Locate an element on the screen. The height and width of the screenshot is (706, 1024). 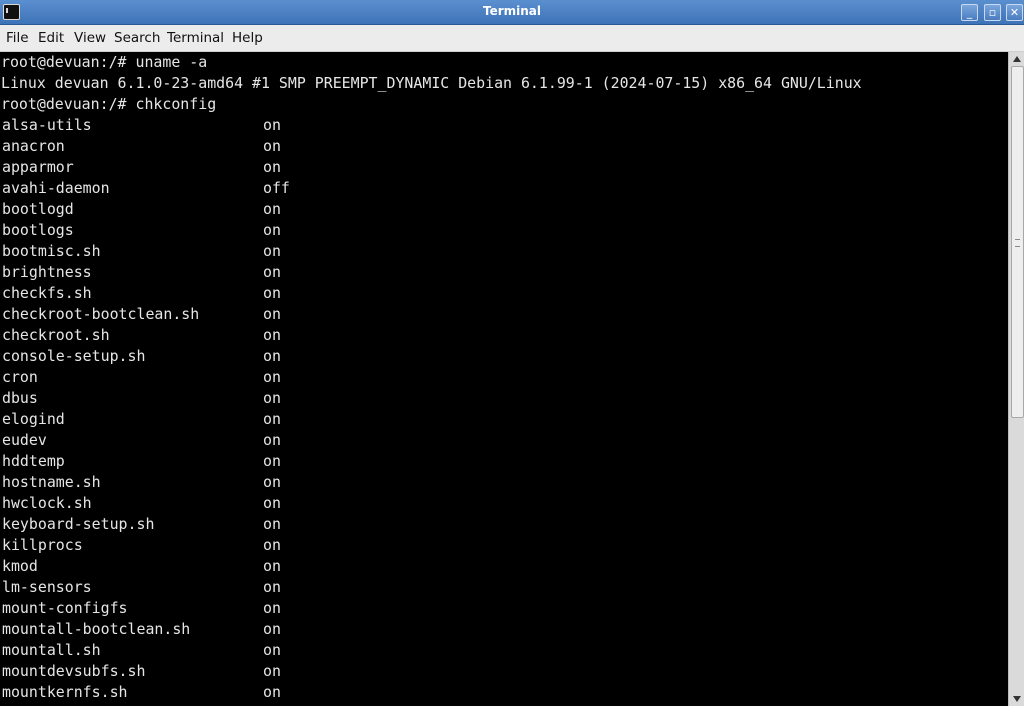
close-button: ✕ is located at coordinates (1014, 12).